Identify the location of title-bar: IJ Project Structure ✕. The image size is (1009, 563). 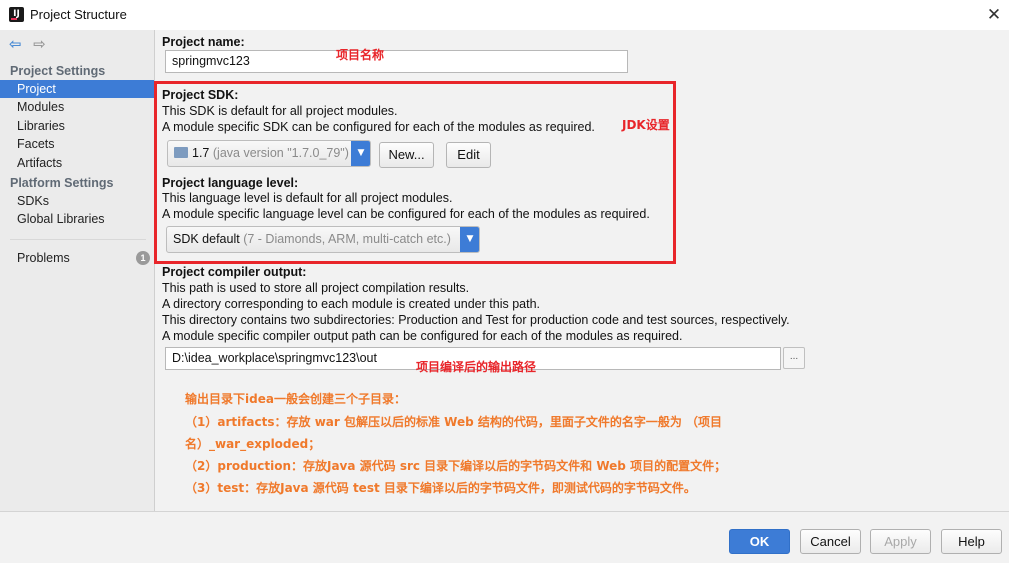
(504, 15).